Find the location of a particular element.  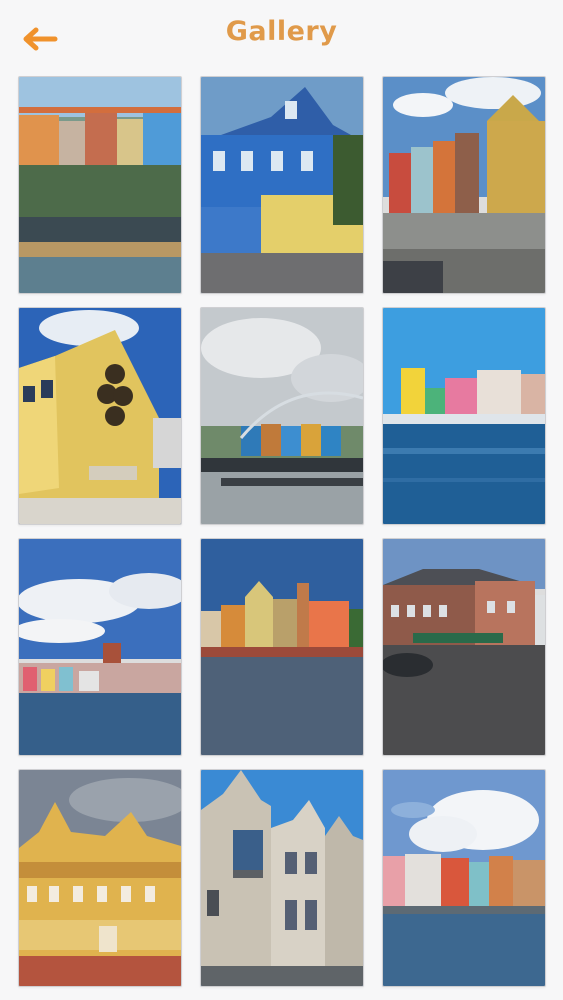

gallery-photo-colorful-street is located at coordinates (464, 185).